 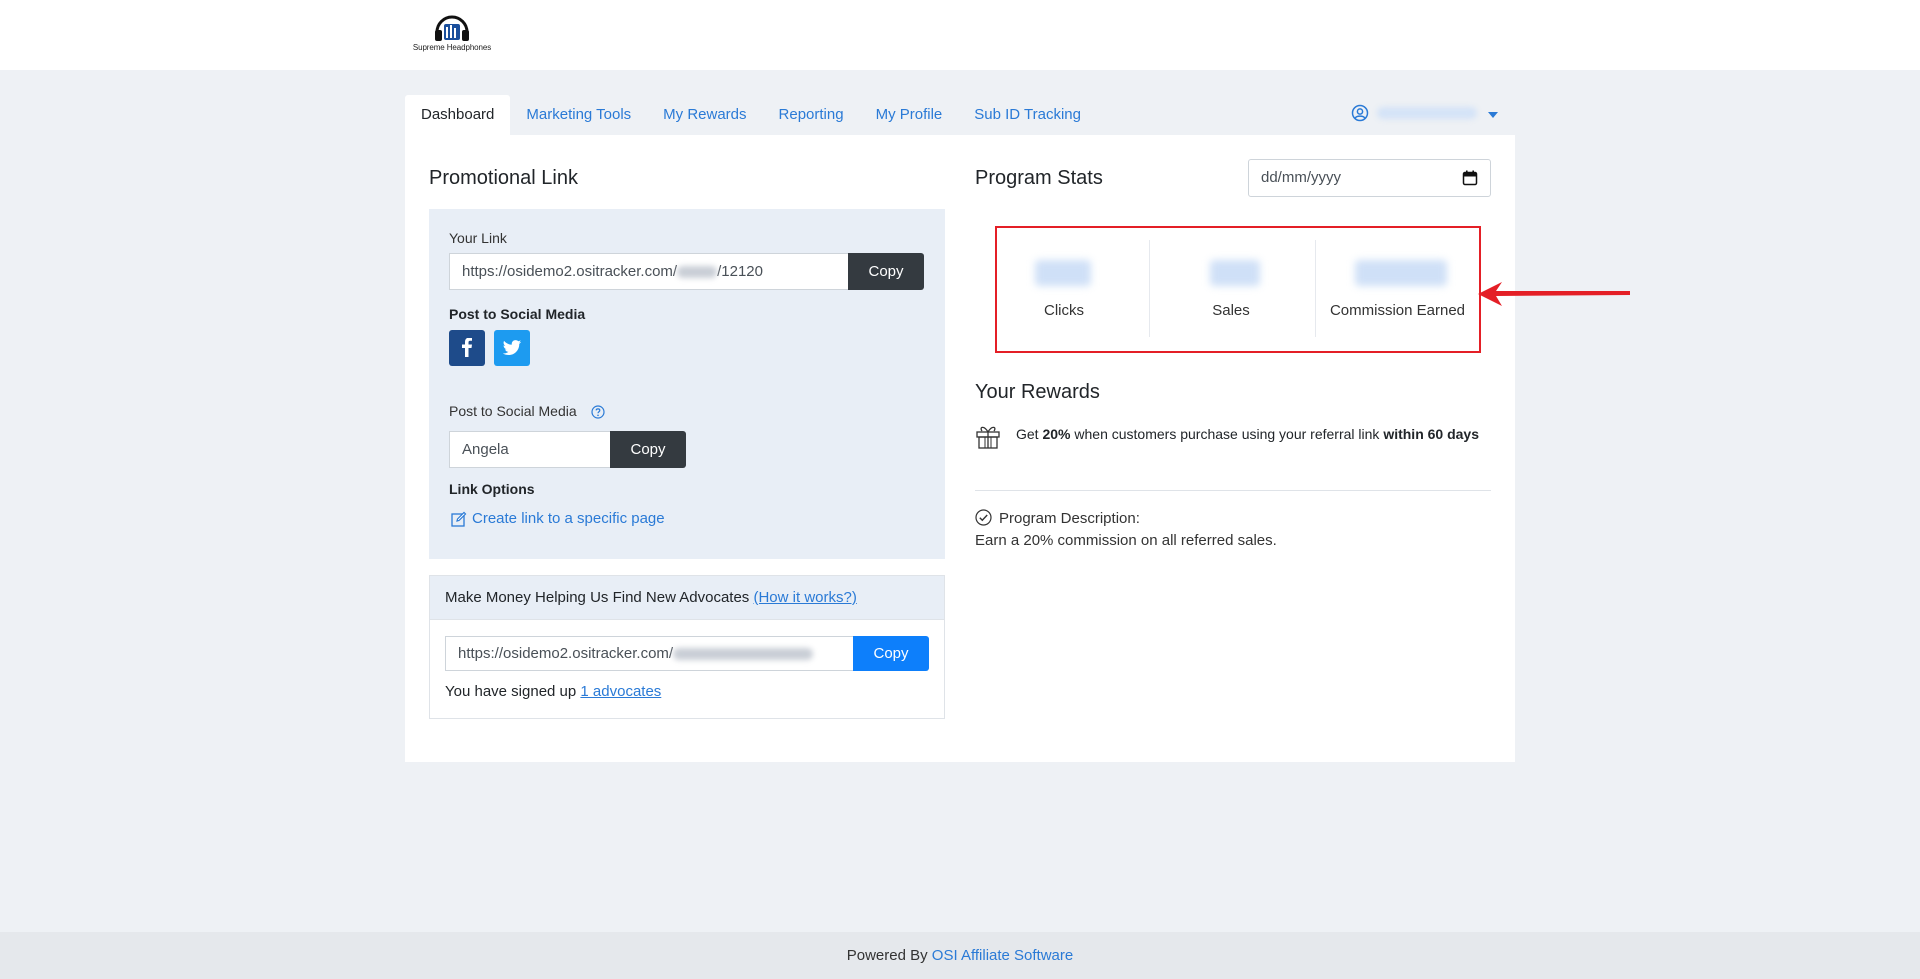 I want to click on facebook-share-button, so click(x=467, y=348).